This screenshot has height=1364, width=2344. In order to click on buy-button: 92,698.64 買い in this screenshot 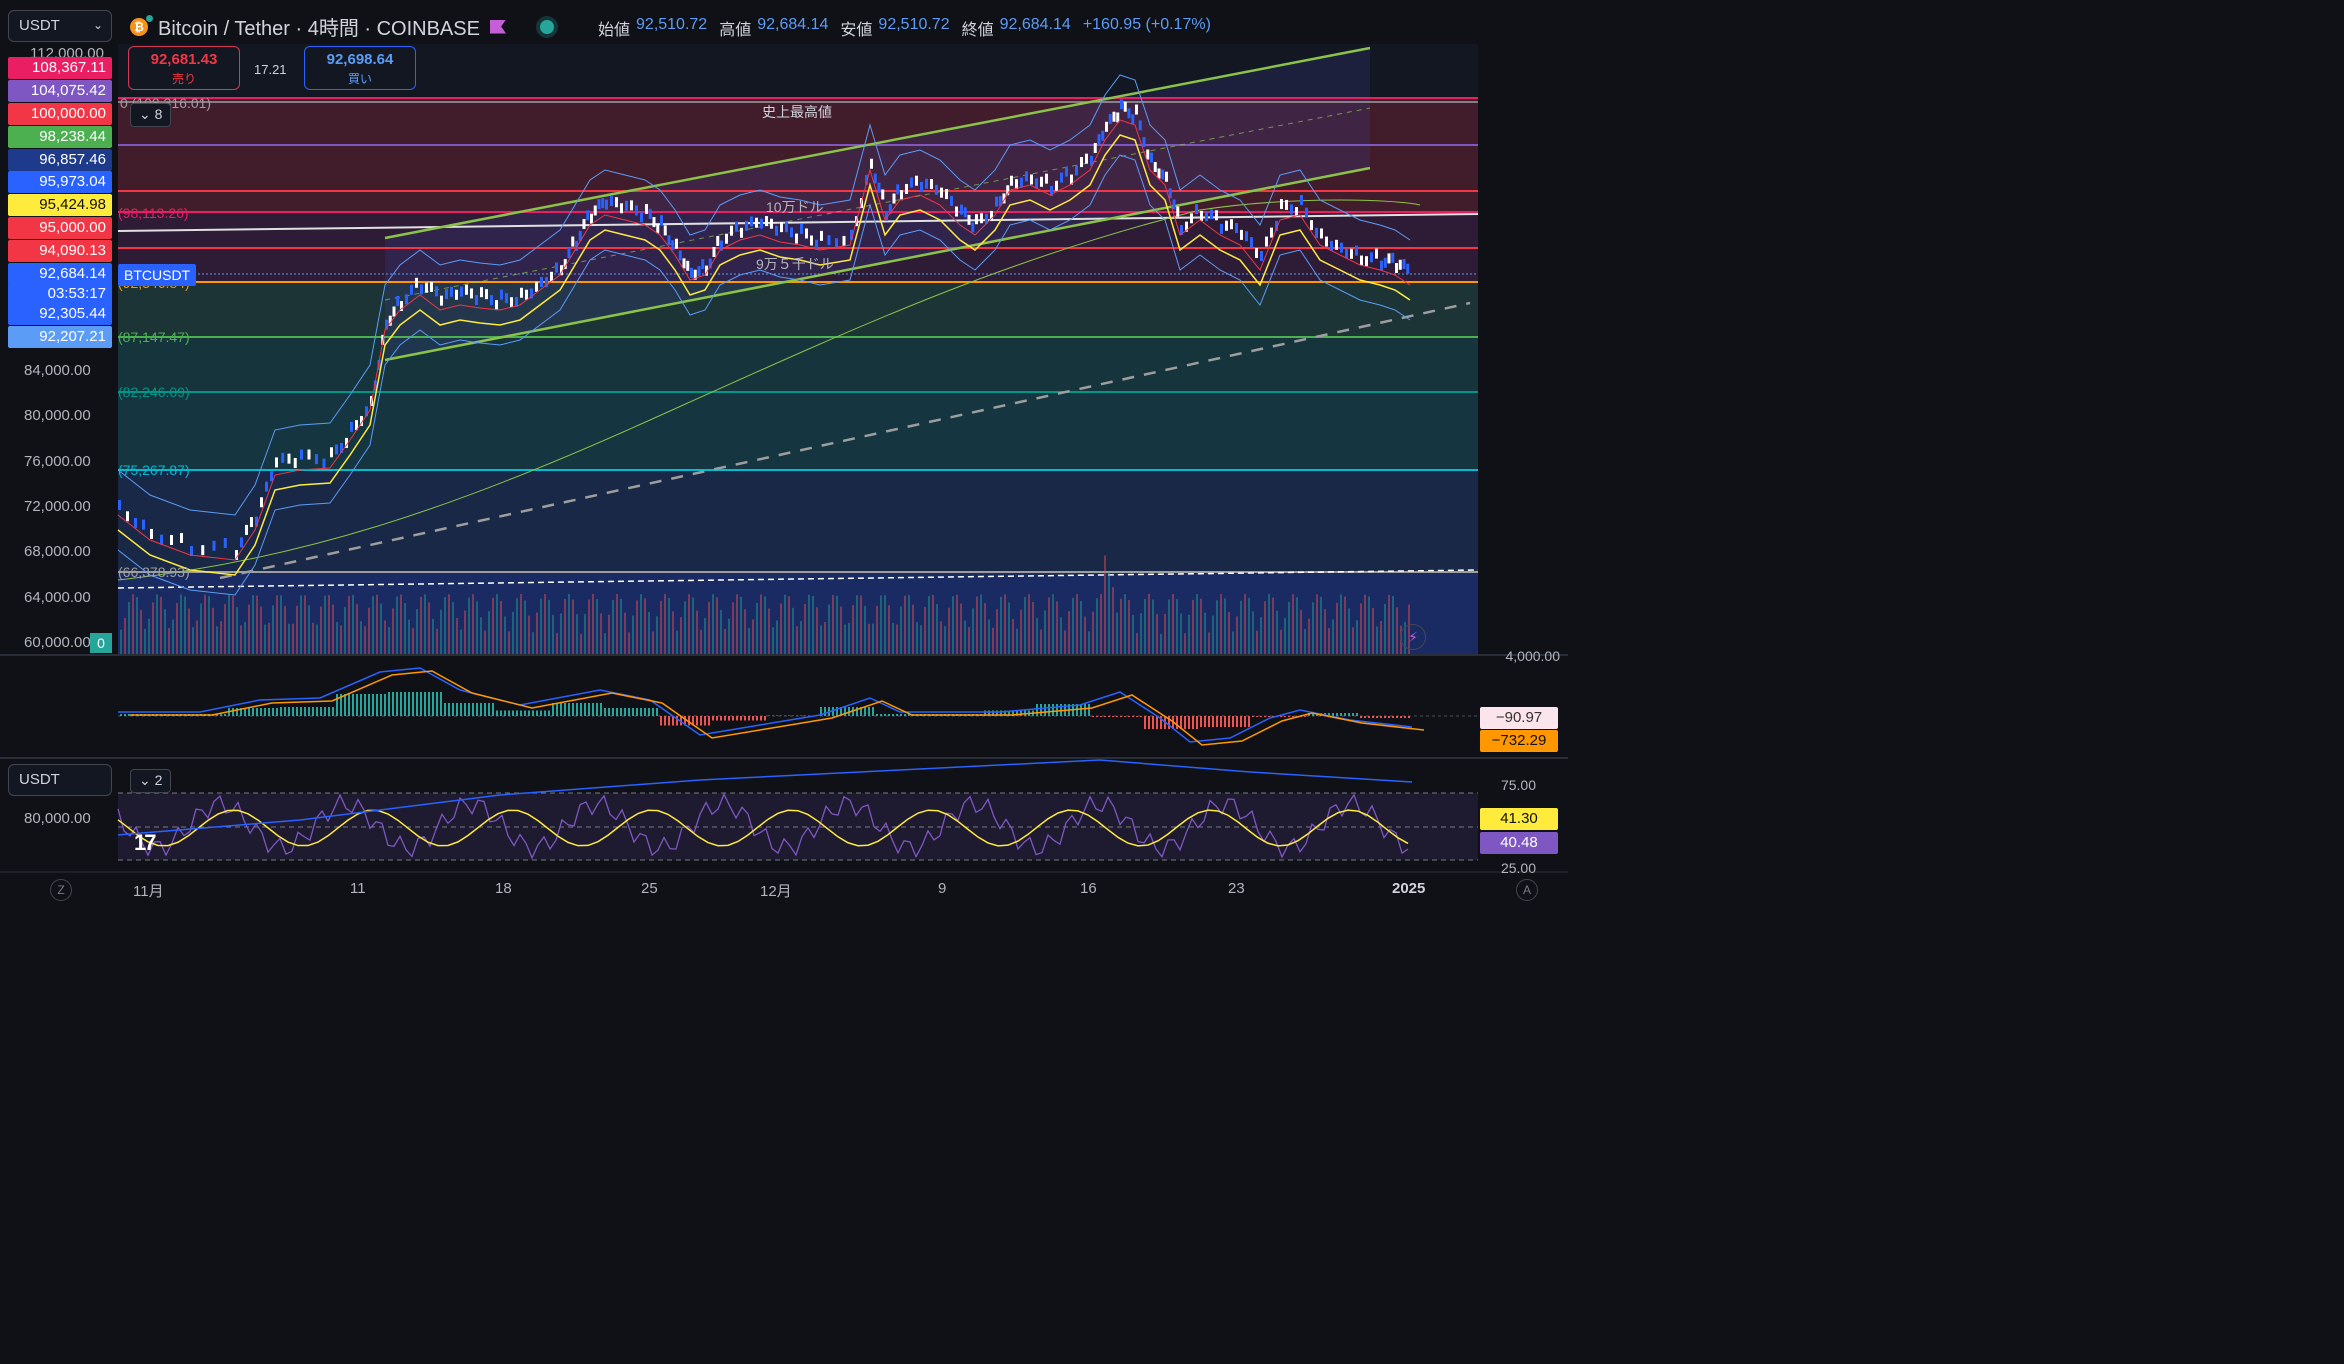, I will do `click(360, 68)`.